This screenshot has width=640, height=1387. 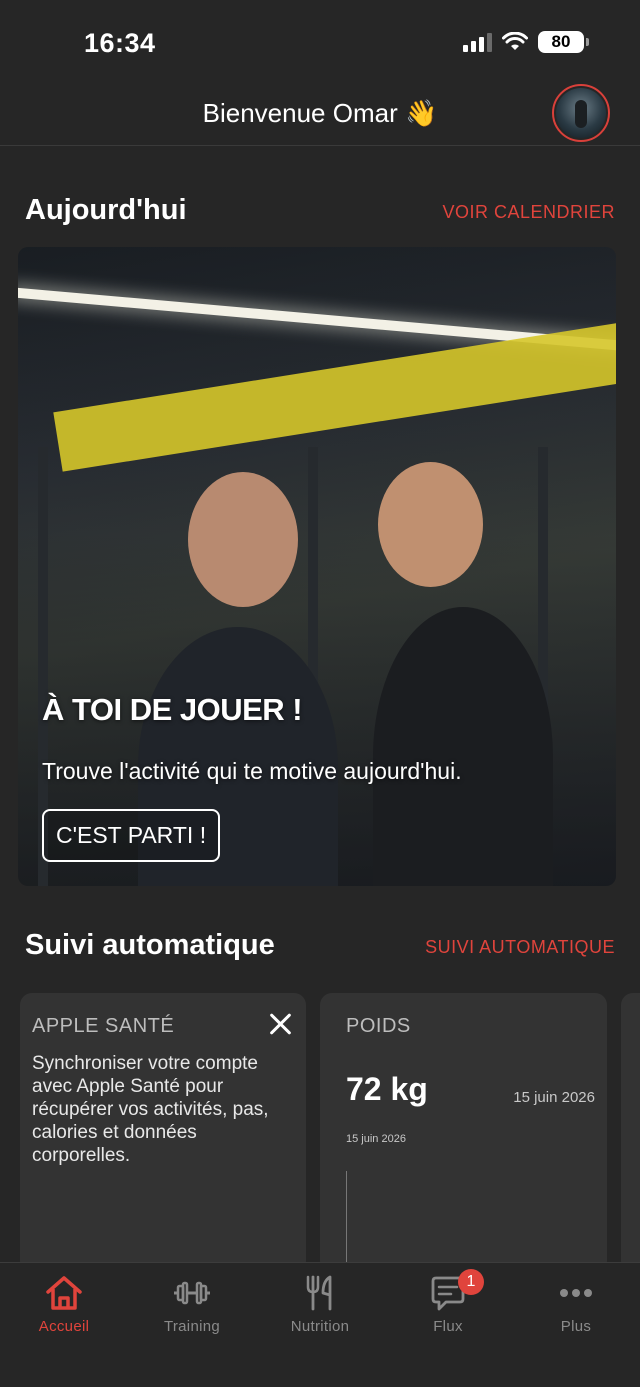 I want to click on today-section-title: Aujourd'hui, so click(x=106, y=210).